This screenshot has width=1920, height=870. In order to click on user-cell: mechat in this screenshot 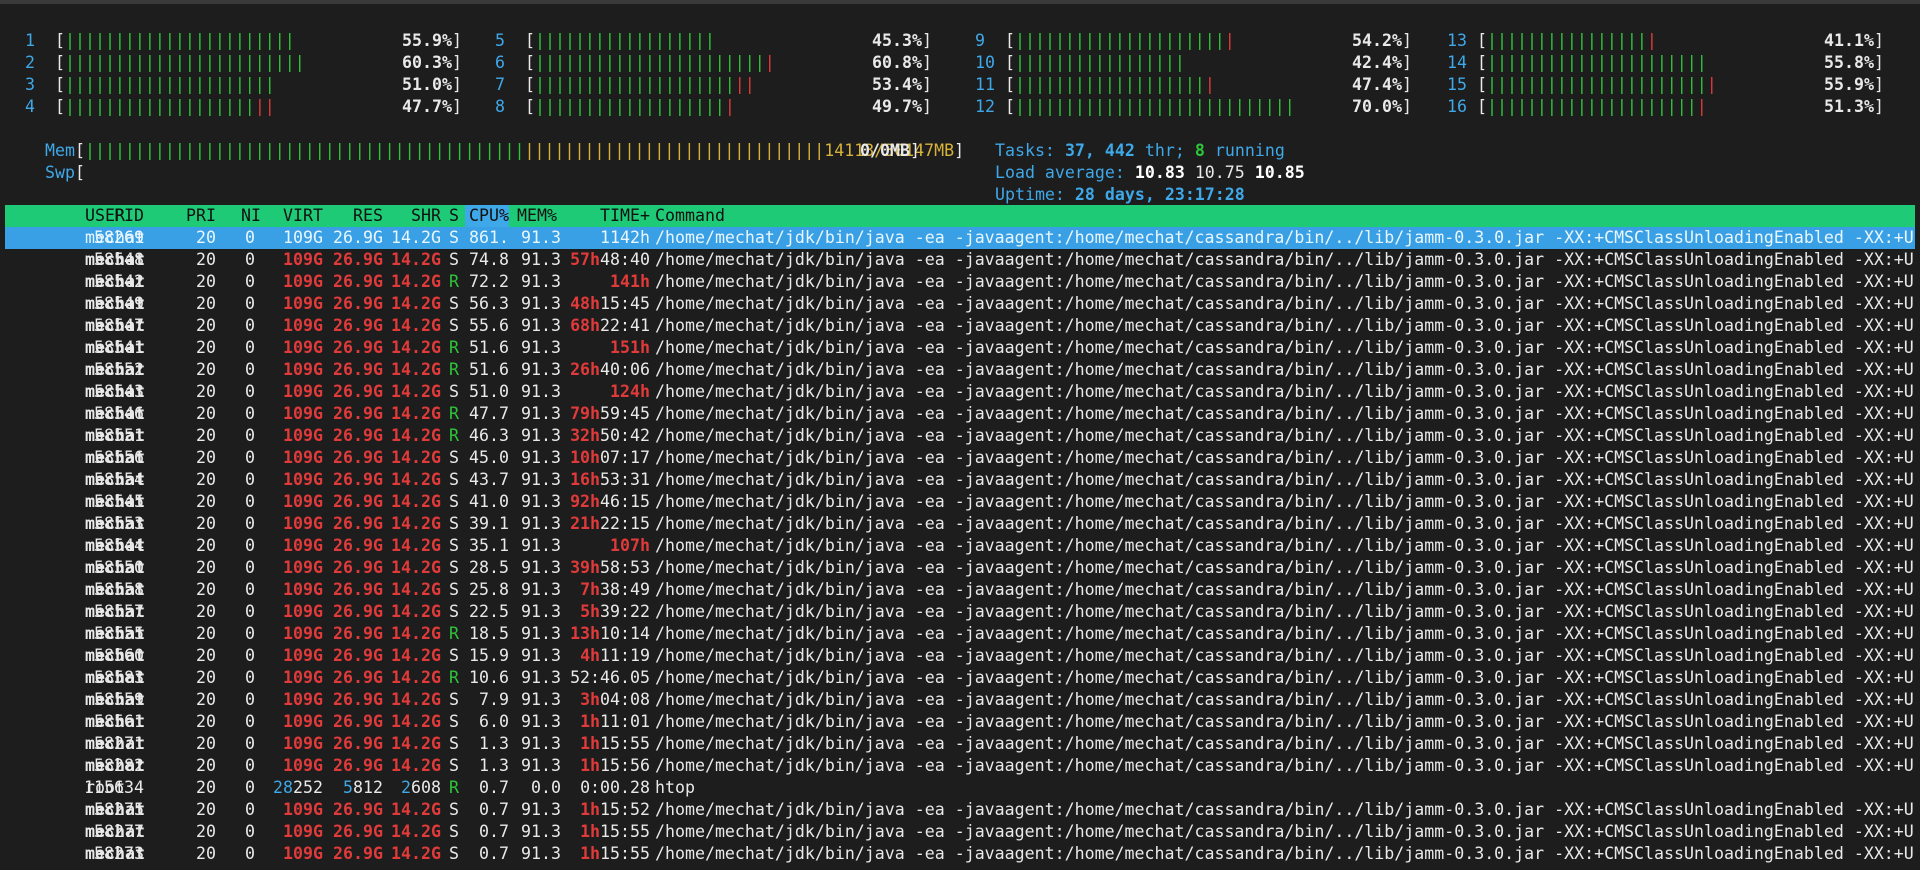, I will do `click(115, 721)`.